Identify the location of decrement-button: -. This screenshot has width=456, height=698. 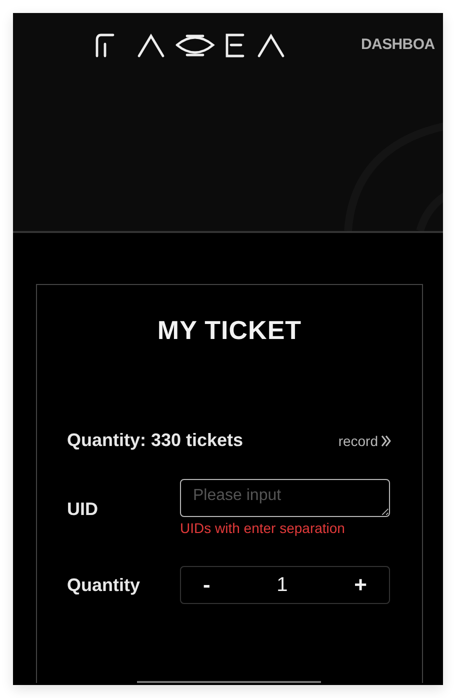
(206, 585).